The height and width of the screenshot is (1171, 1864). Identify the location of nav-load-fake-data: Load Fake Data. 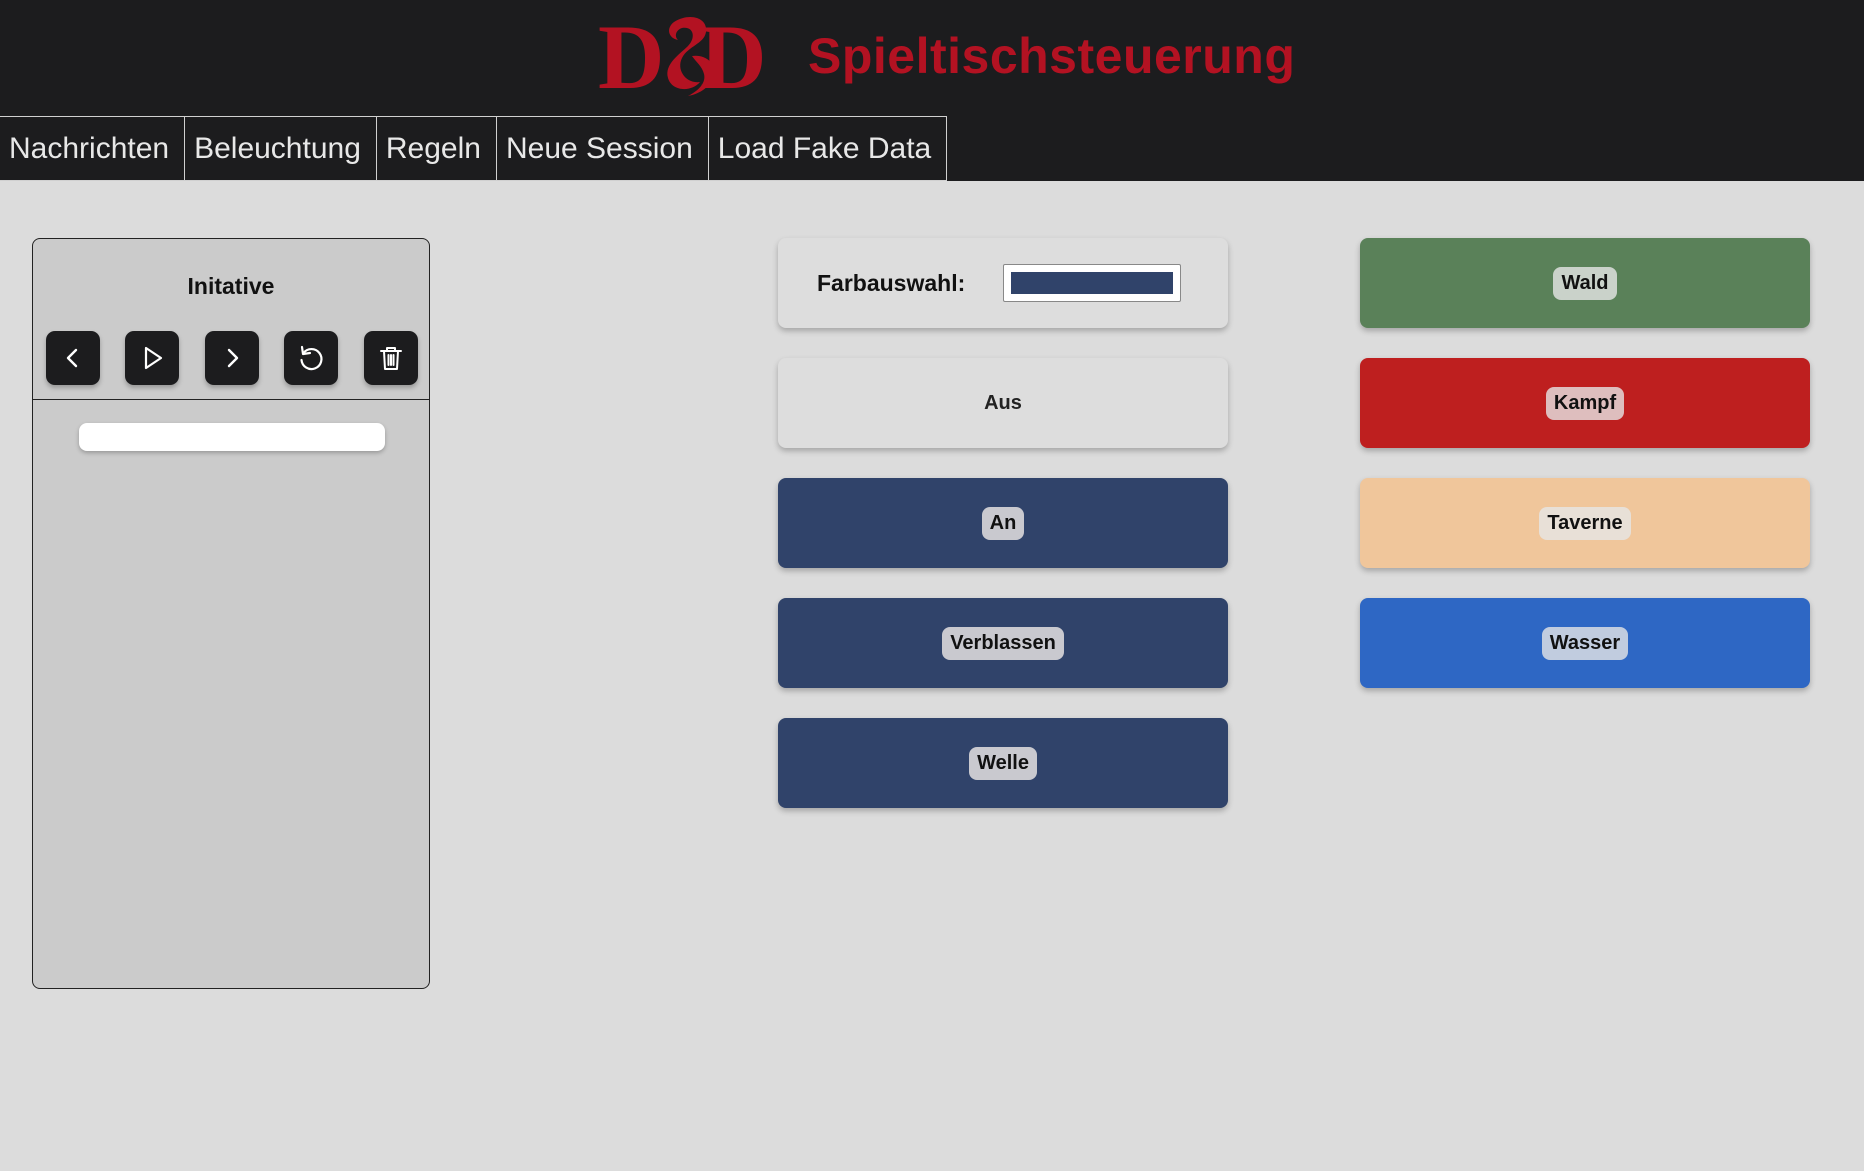
(828, 148).